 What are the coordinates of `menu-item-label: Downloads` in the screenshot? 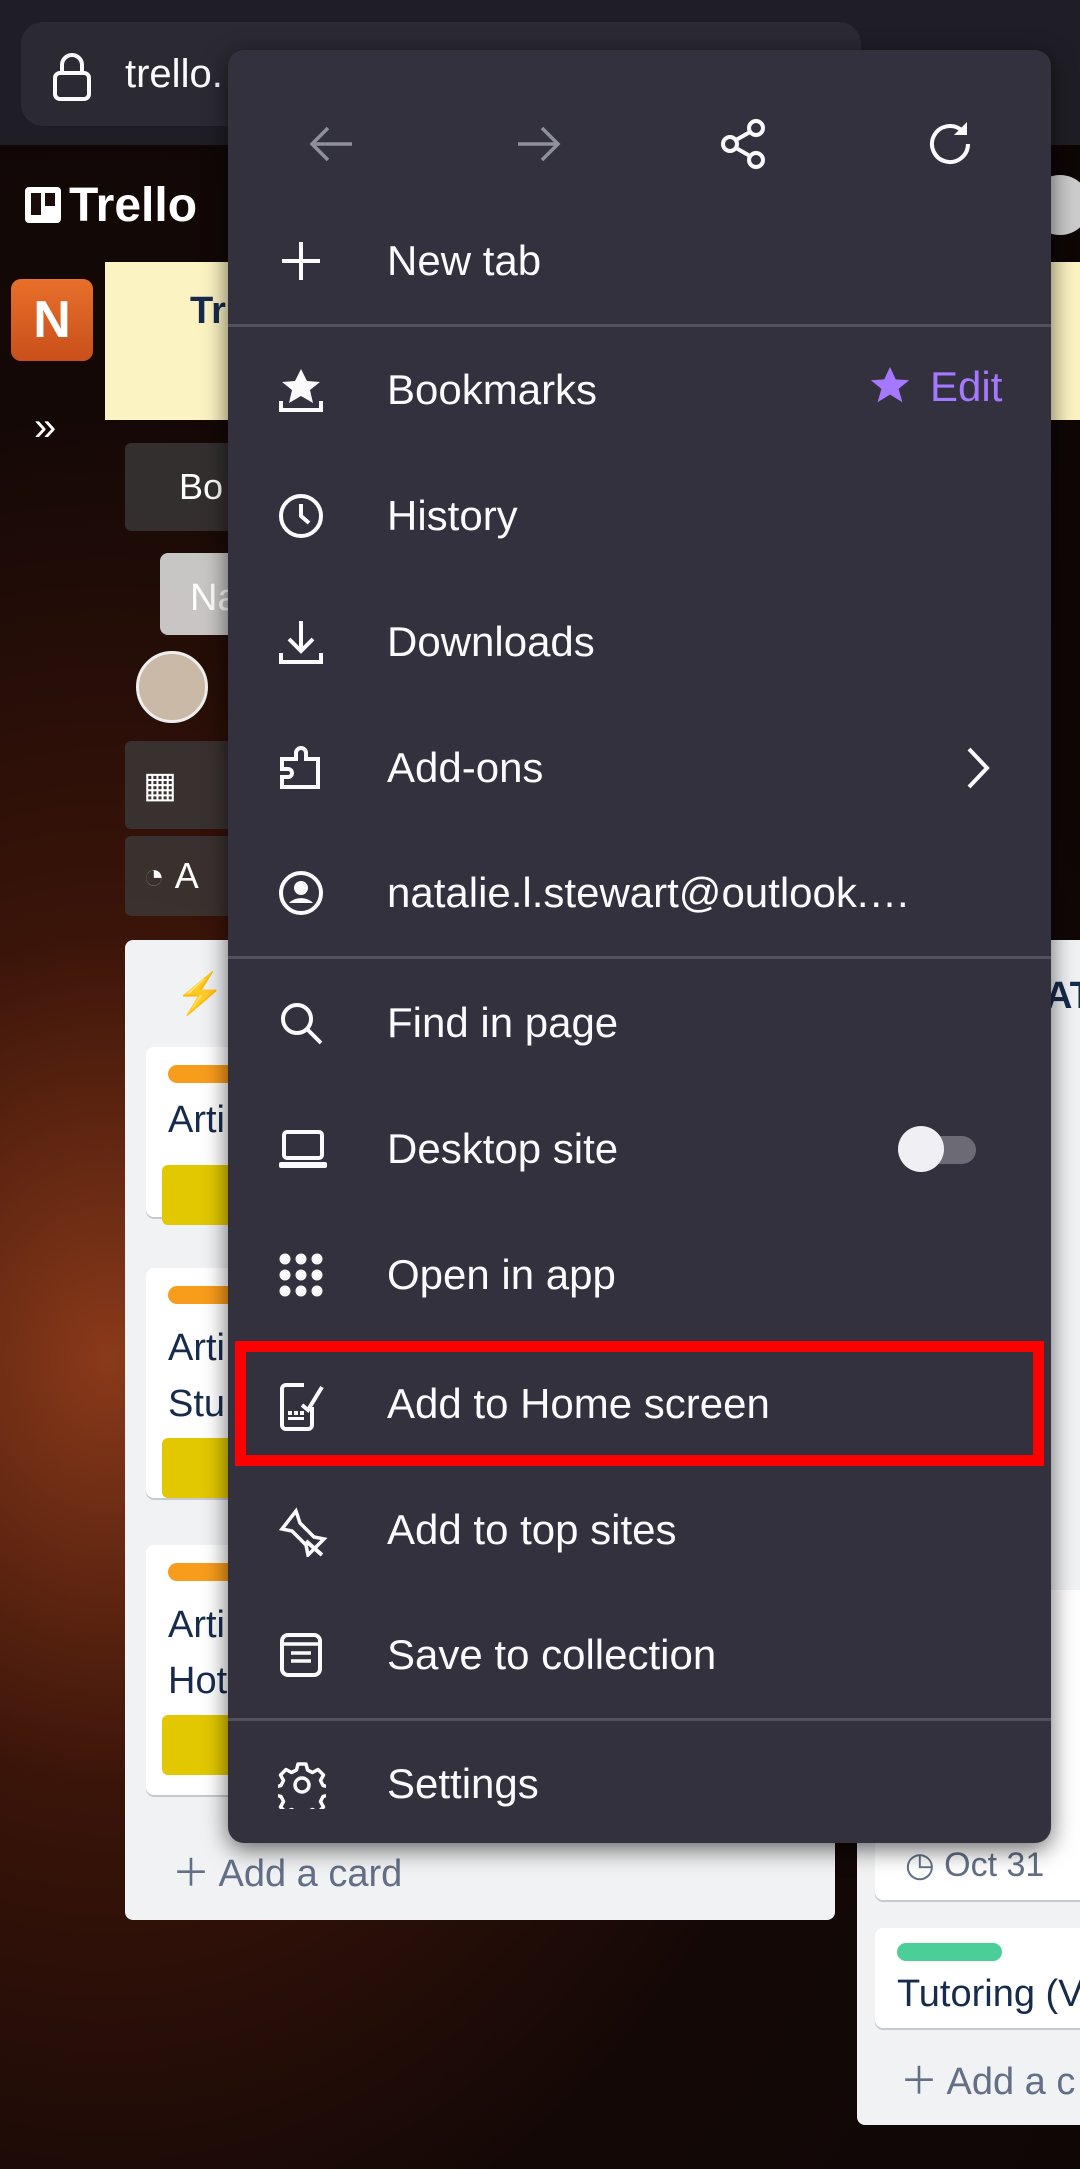 It's located at (491, 641).